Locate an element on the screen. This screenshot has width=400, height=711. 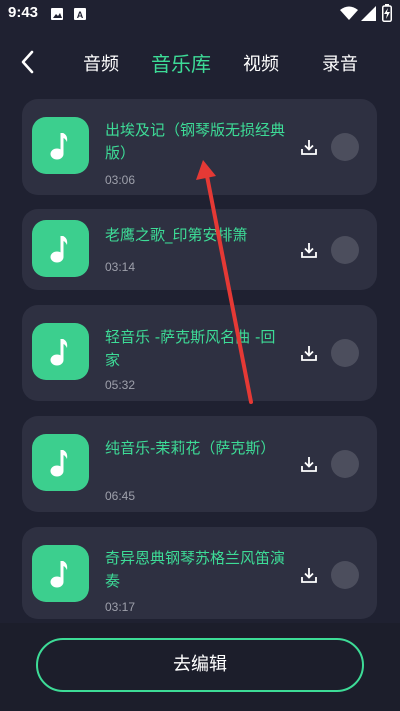
track-title: 纯音乐-茉莉花（萨克斯） is located at coordinates (190, 448).